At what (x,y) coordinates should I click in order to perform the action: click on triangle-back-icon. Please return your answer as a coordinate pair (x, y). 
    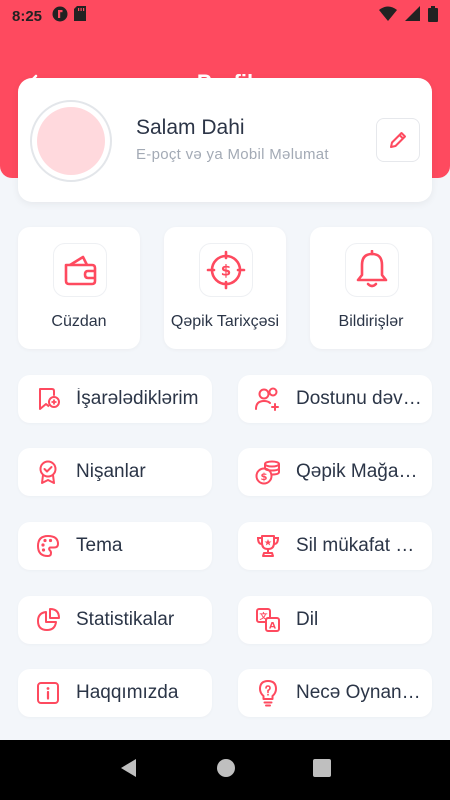
    Looking at the image, I should click on (128, 767).